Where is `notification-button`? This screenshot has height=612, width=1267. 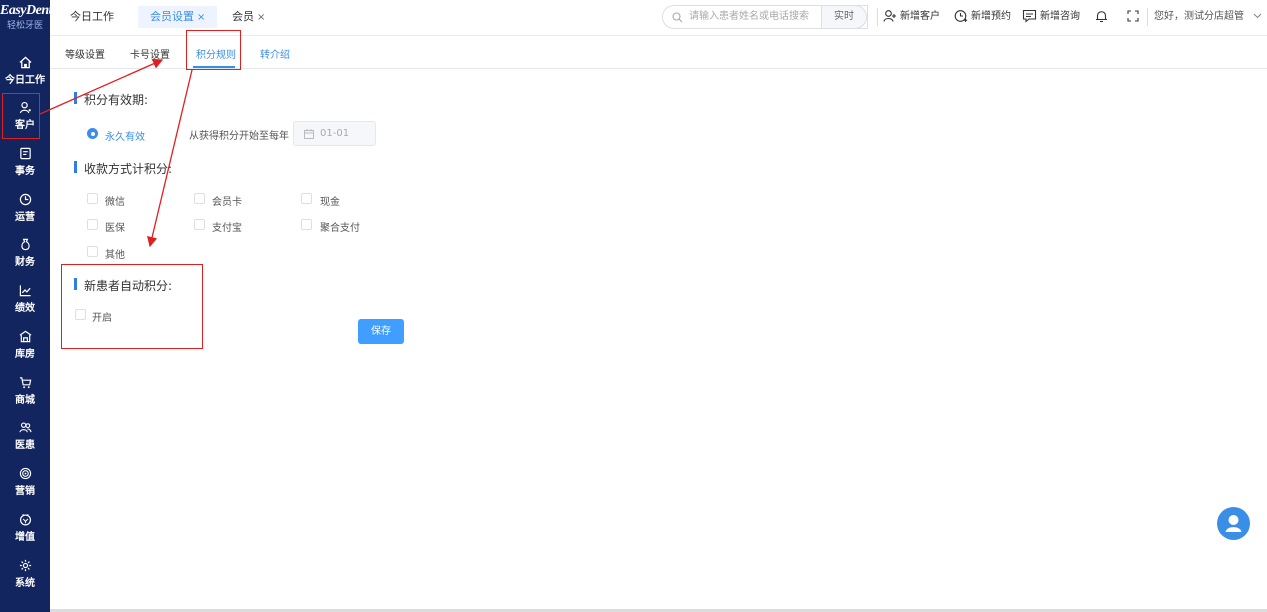 notification-button is located at coordinates (1103, 18).